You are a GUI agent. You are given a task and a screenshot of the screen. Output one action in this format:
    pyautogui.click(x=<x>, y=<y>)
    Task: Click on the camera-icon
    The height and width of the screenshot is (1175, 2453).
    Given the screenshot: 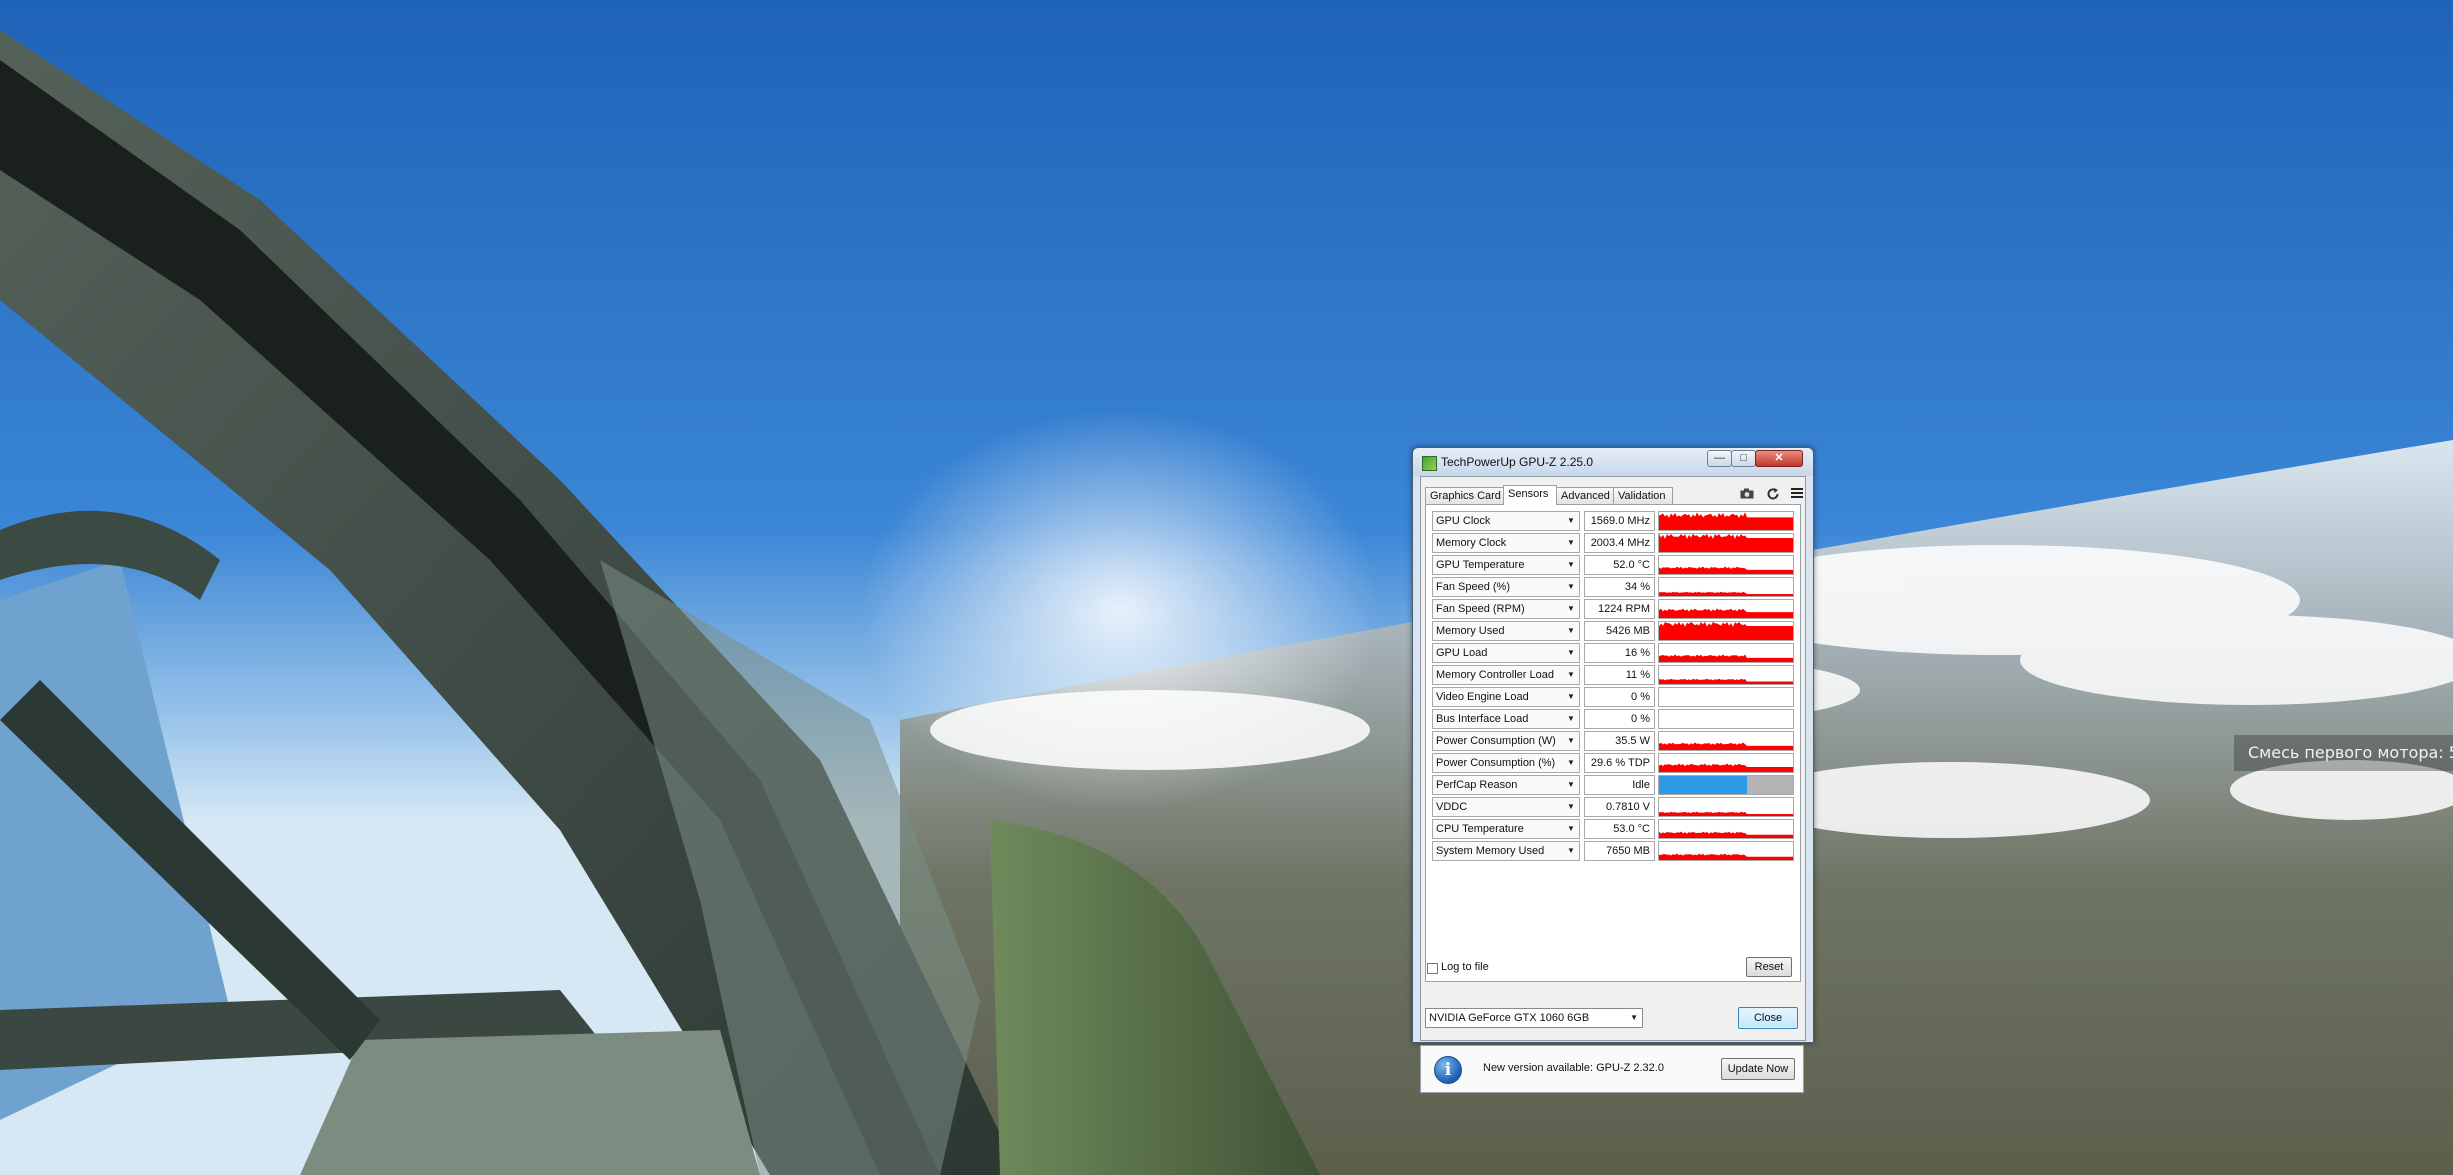 What is the action you would take?
    pyautogui.click(x=1747, y=495)
    